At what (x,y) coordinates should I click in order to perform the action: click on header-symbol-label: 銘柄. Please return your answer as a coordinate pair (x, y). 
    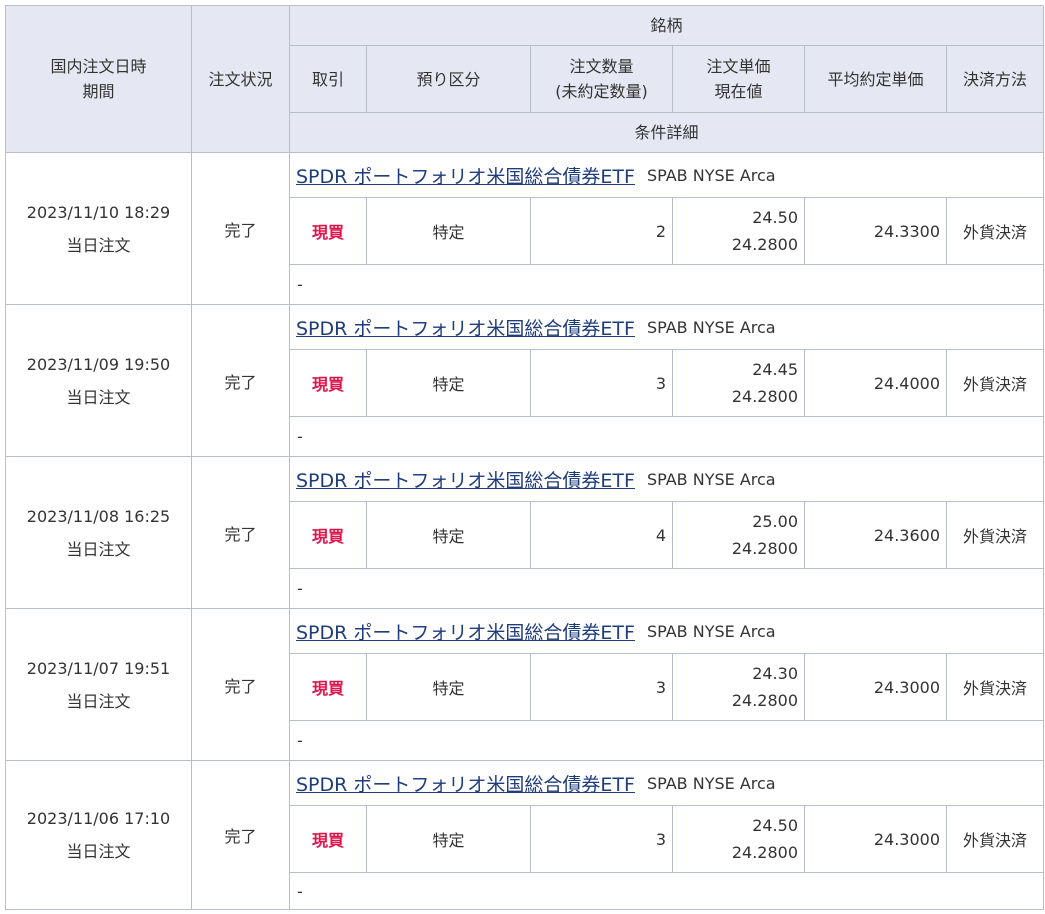
    Looking at the image, I should click on (666, 25).